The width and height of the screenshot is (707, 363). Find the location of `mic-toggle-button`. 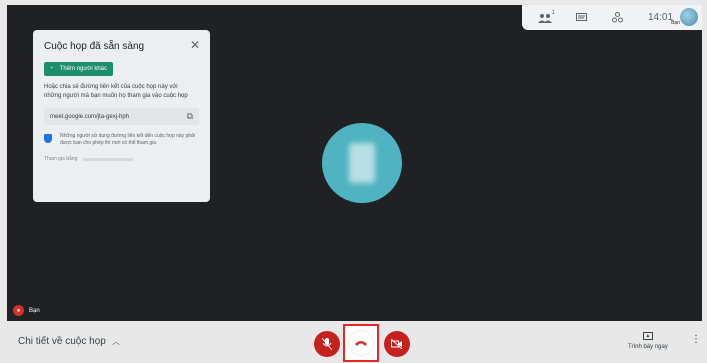

mic-toggle-button is located at coordinates (327, 344).